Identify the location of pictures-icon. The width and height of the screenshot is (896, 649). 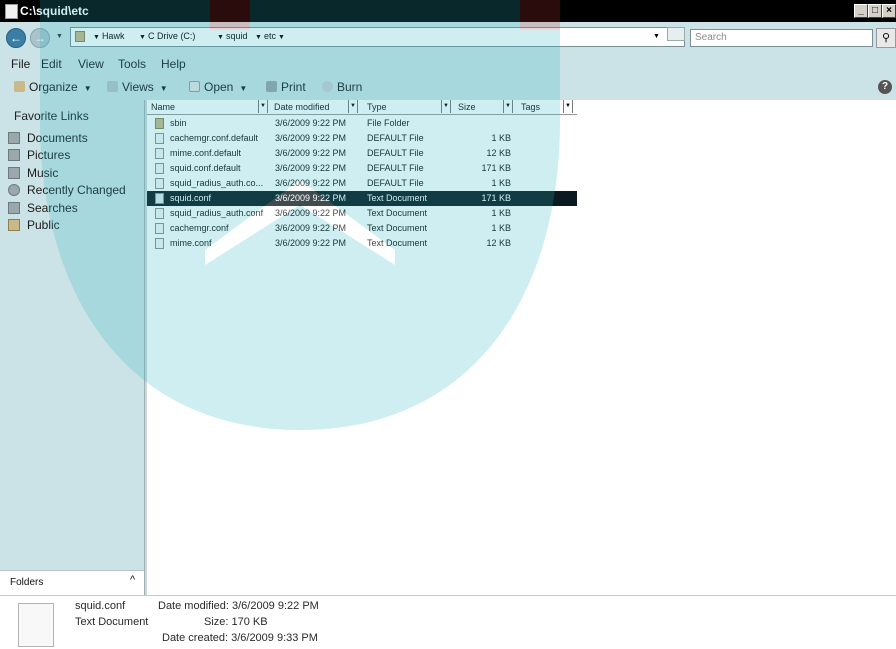
(14, 155).